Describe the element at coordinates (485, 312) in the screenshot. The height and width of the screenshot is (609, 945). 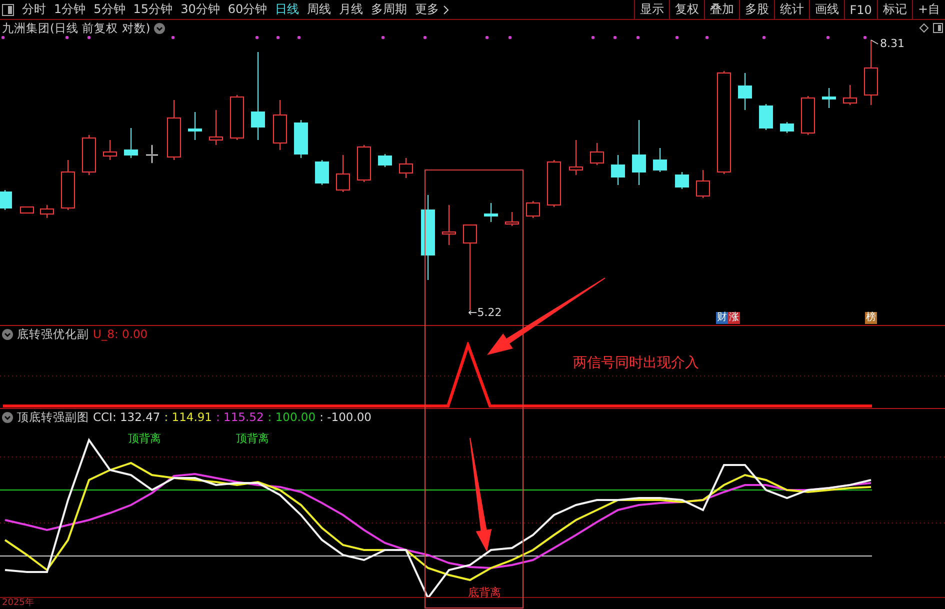
I see `low-price-label: ←5.22` at that location.